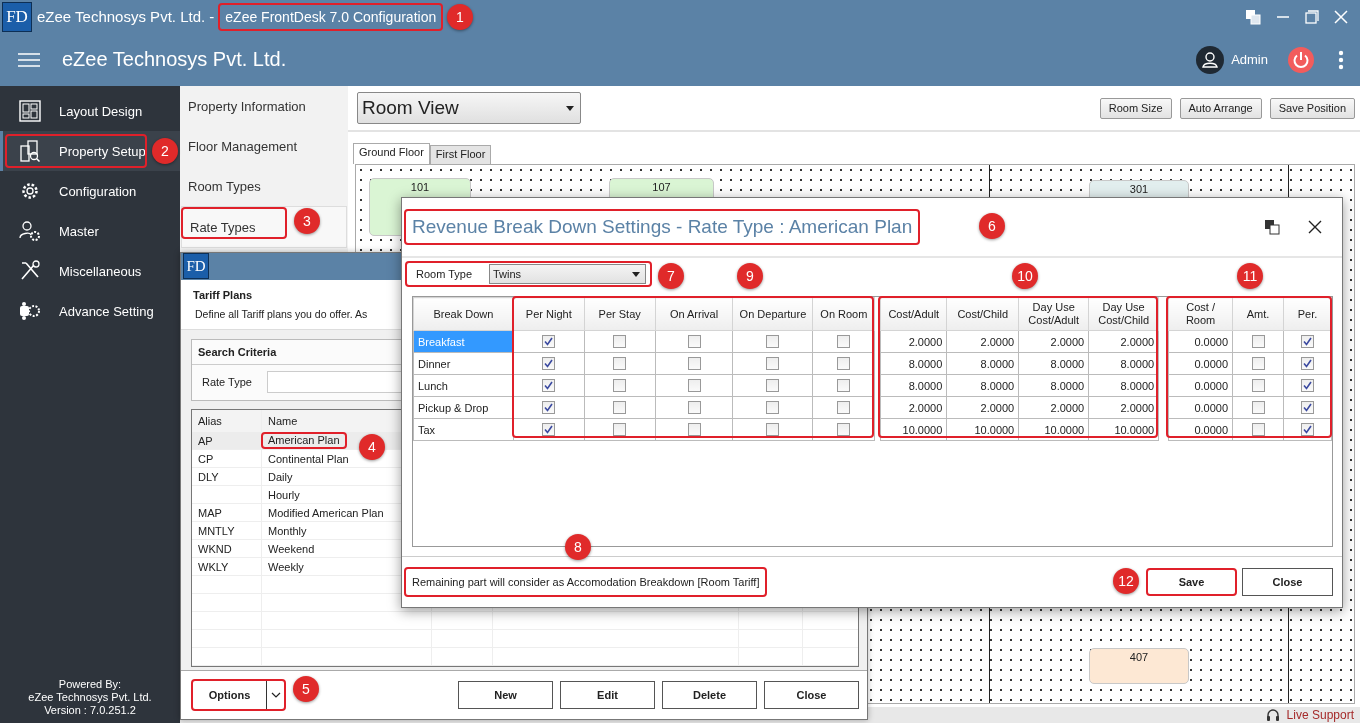 The height and width of the screenshot is (723, 1360). What do you see at coordinates (308, 458) in the screenshot?
I see `table-cell: Continental Plan` at bounding box center [308, 458].